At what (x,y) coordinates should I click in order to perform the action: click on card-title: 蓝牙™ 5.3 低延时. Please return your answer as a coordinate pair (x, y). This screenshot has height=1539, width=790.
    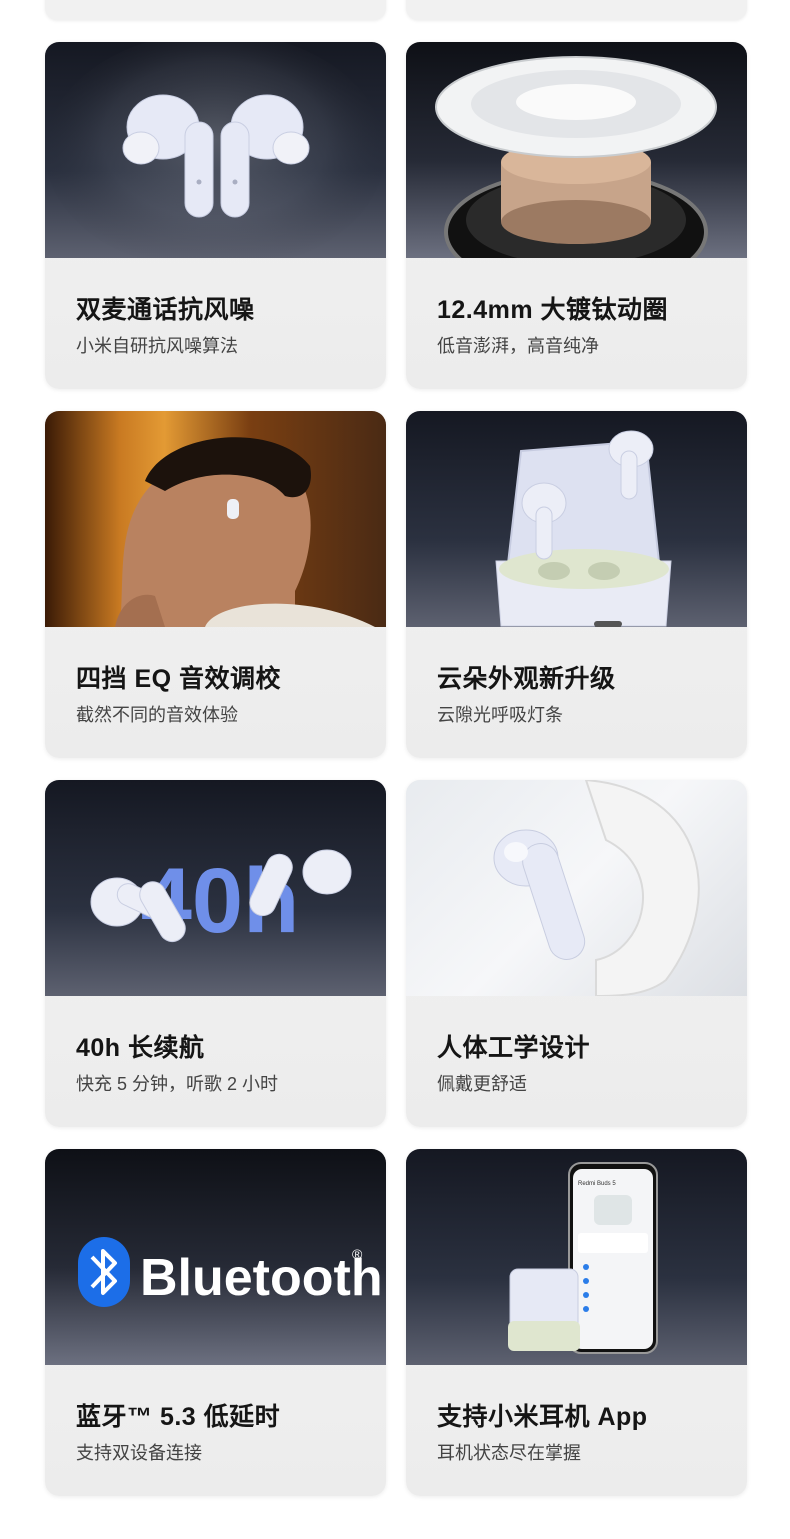
    Looking at the image, I should click on (178, 1417).